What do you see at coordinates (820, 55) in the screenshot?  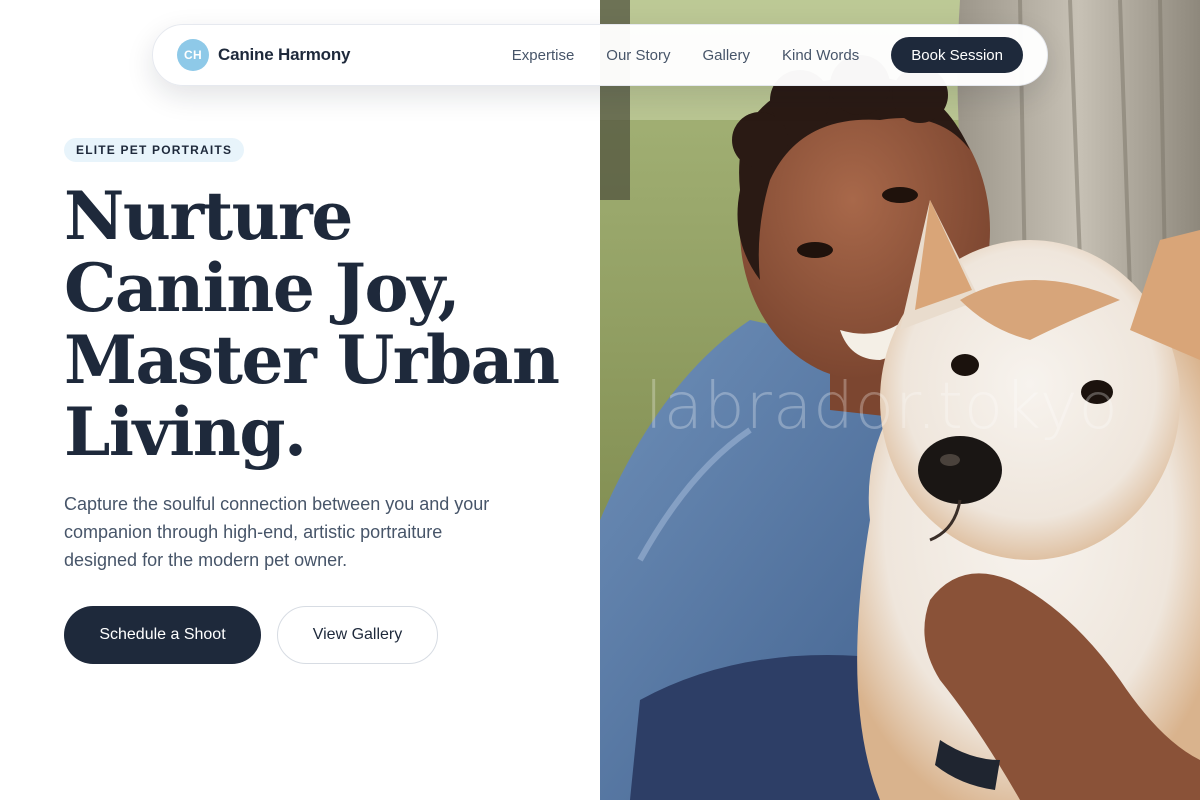 I see `nav-link-kind-words: Kind Words` at bounding box center [820, 55].